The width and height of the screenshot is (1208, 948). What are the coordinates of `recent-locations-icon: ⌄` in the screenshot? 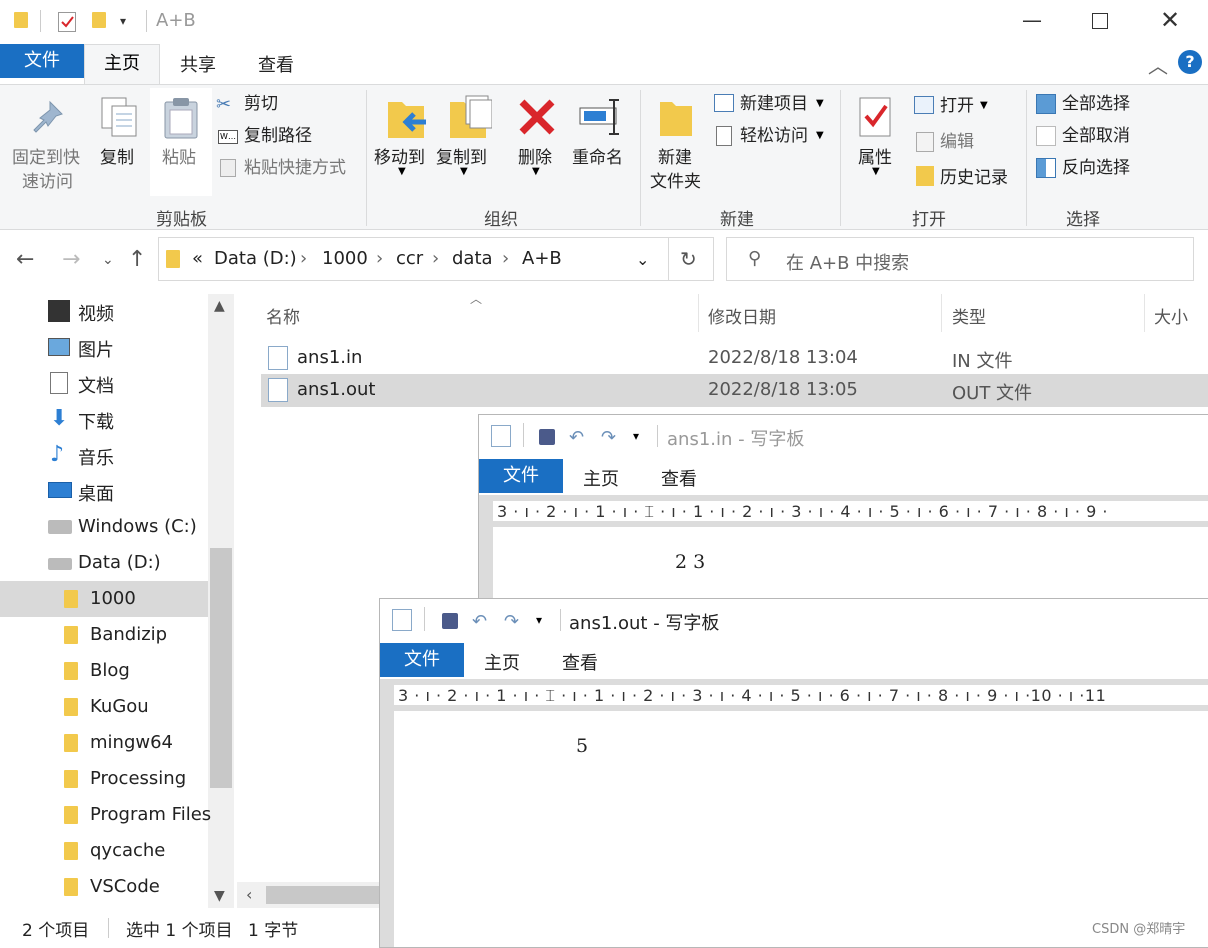 It's located at (108, 260).